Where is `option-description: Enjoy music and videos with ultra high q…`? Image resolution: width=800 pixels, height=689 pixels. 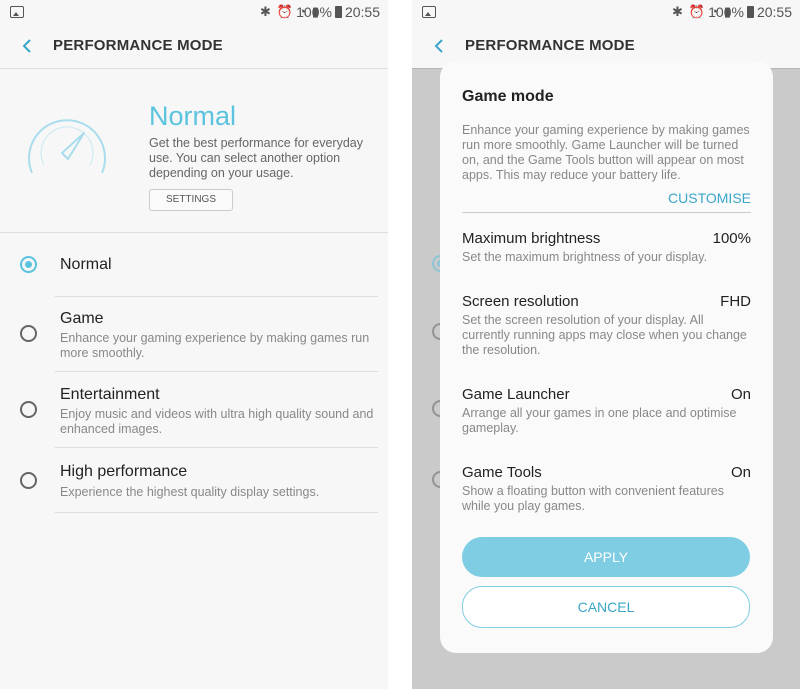 option-description: Enjoy music and videos with ultra high q… is located at coordinates (217, 421).